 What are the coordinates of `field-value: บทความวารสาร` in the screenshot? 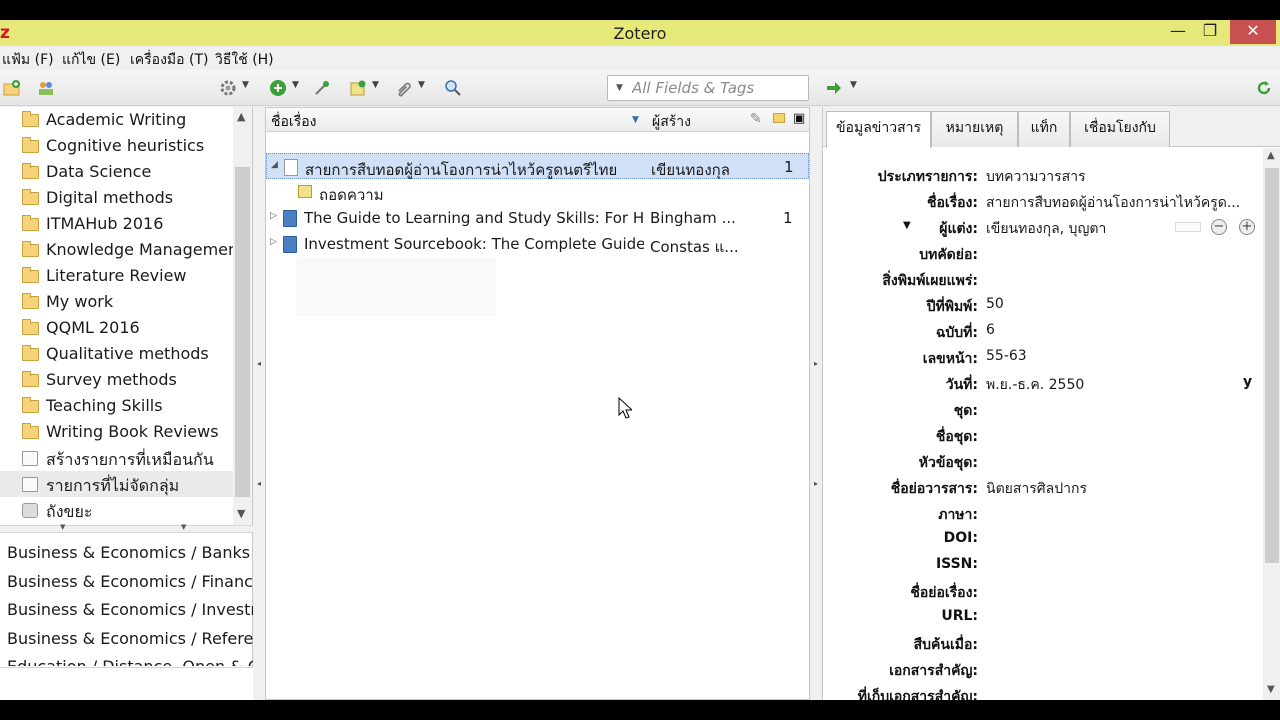 It's located at (1036, 177).